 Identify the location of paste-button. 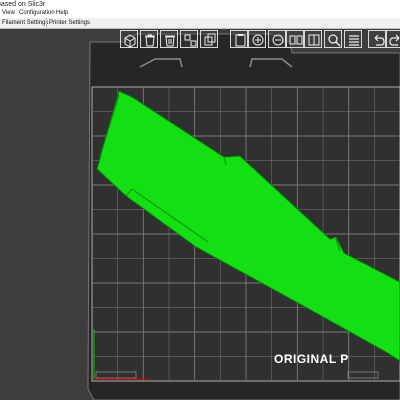
(239, 39).